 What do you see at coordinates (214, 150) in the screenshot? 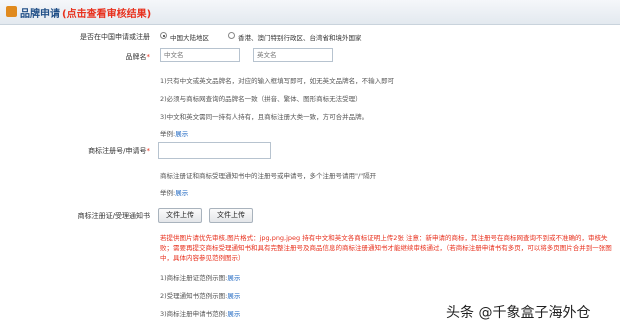
I see `trademark-no-input` at bounding box center [214, 150].